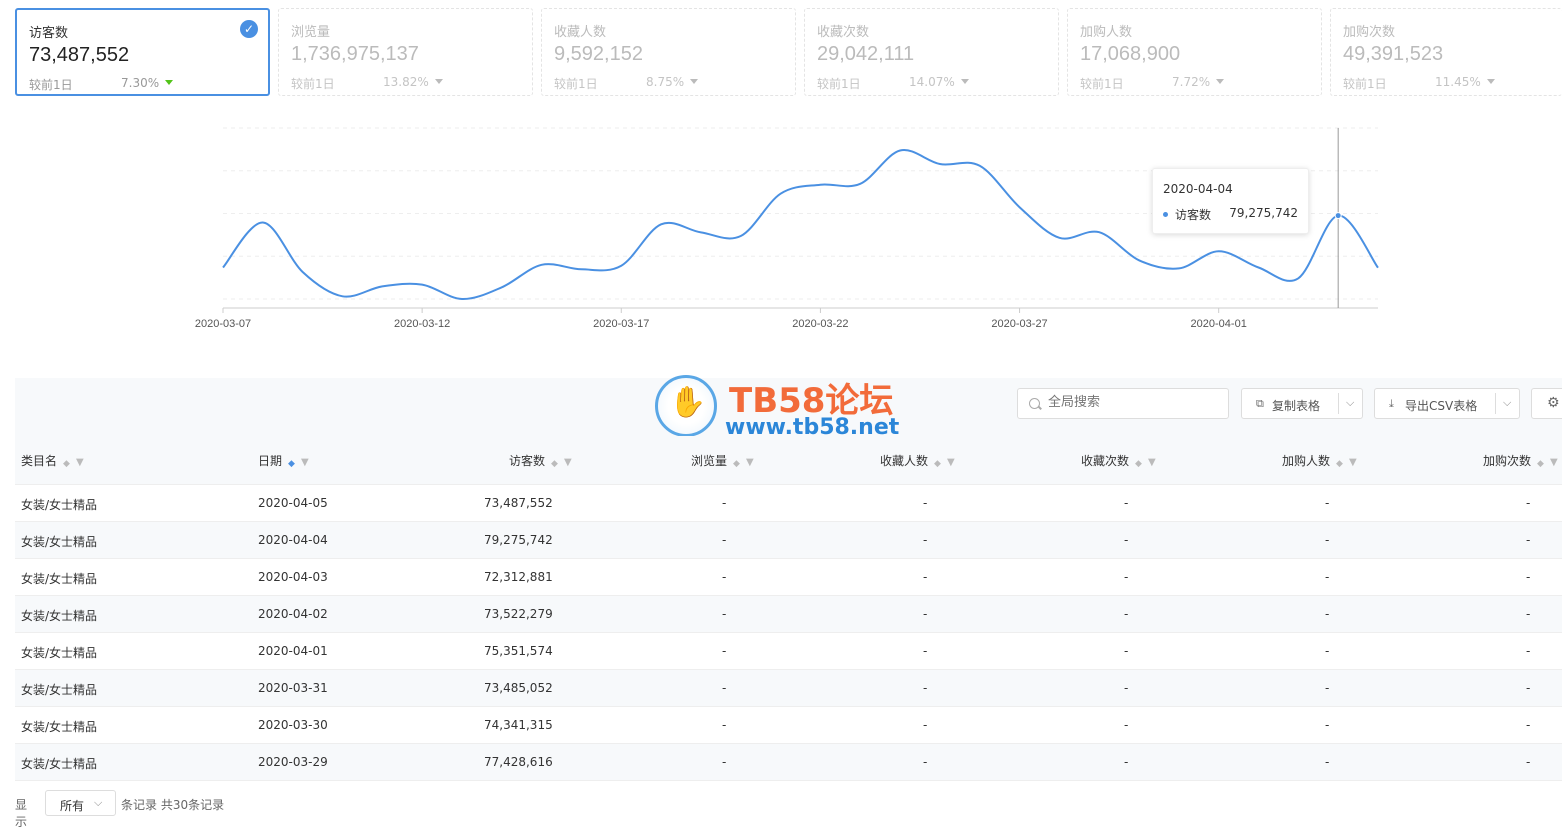 The image size is (1562, 830). I want to click on copy-table-button: ⧉ 复制表格 ⌵, so click(1302, 403).